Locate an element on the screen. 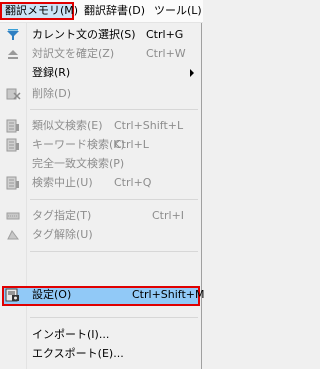  menu-item-shortcut: Ctrl+Q is located at coordinates (133, 182).